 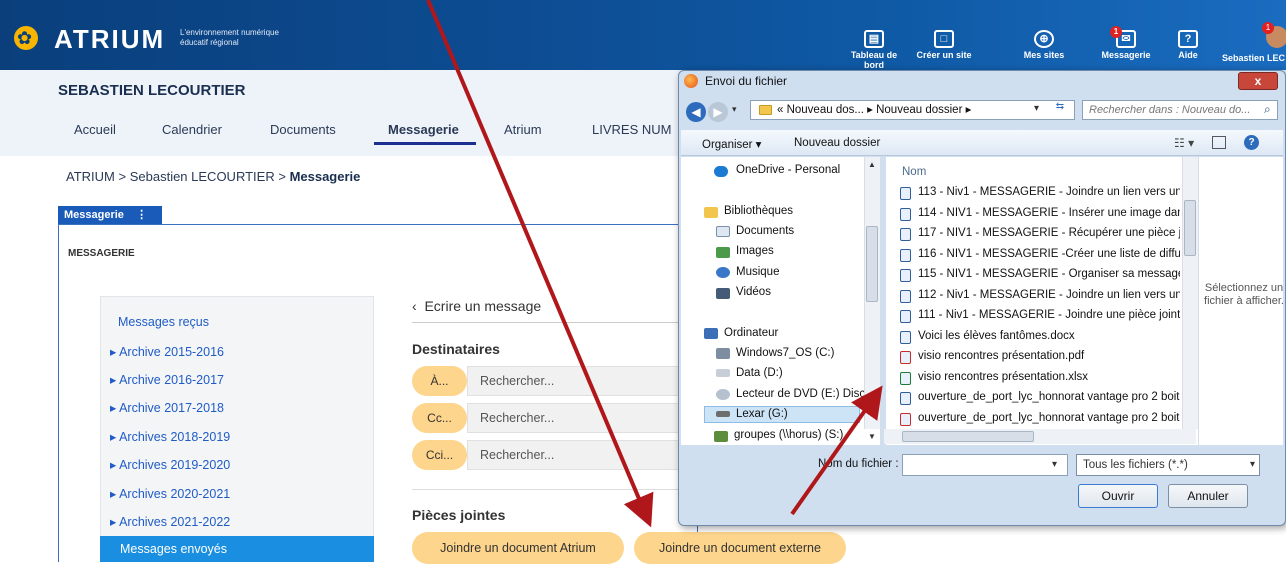 I want to click on address-dropdown-icon: ▾, so click(x=1036, y=108).